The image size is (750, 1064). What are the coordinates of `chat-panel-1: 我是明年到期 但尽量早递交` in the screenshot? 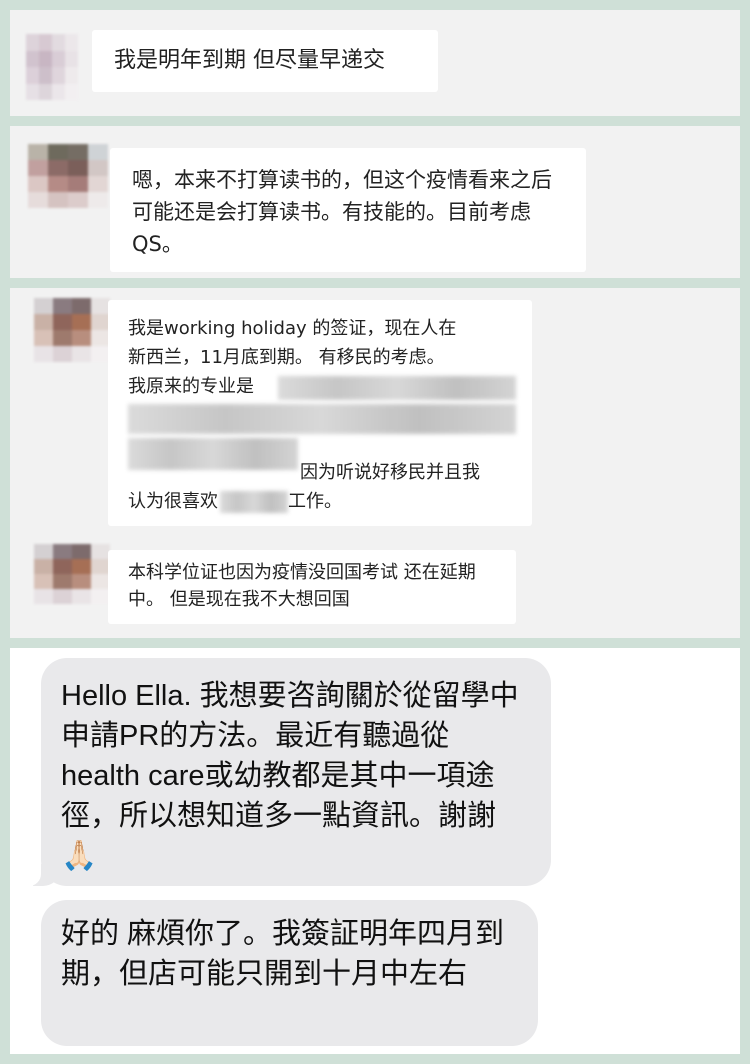 It's located at (375, 63).